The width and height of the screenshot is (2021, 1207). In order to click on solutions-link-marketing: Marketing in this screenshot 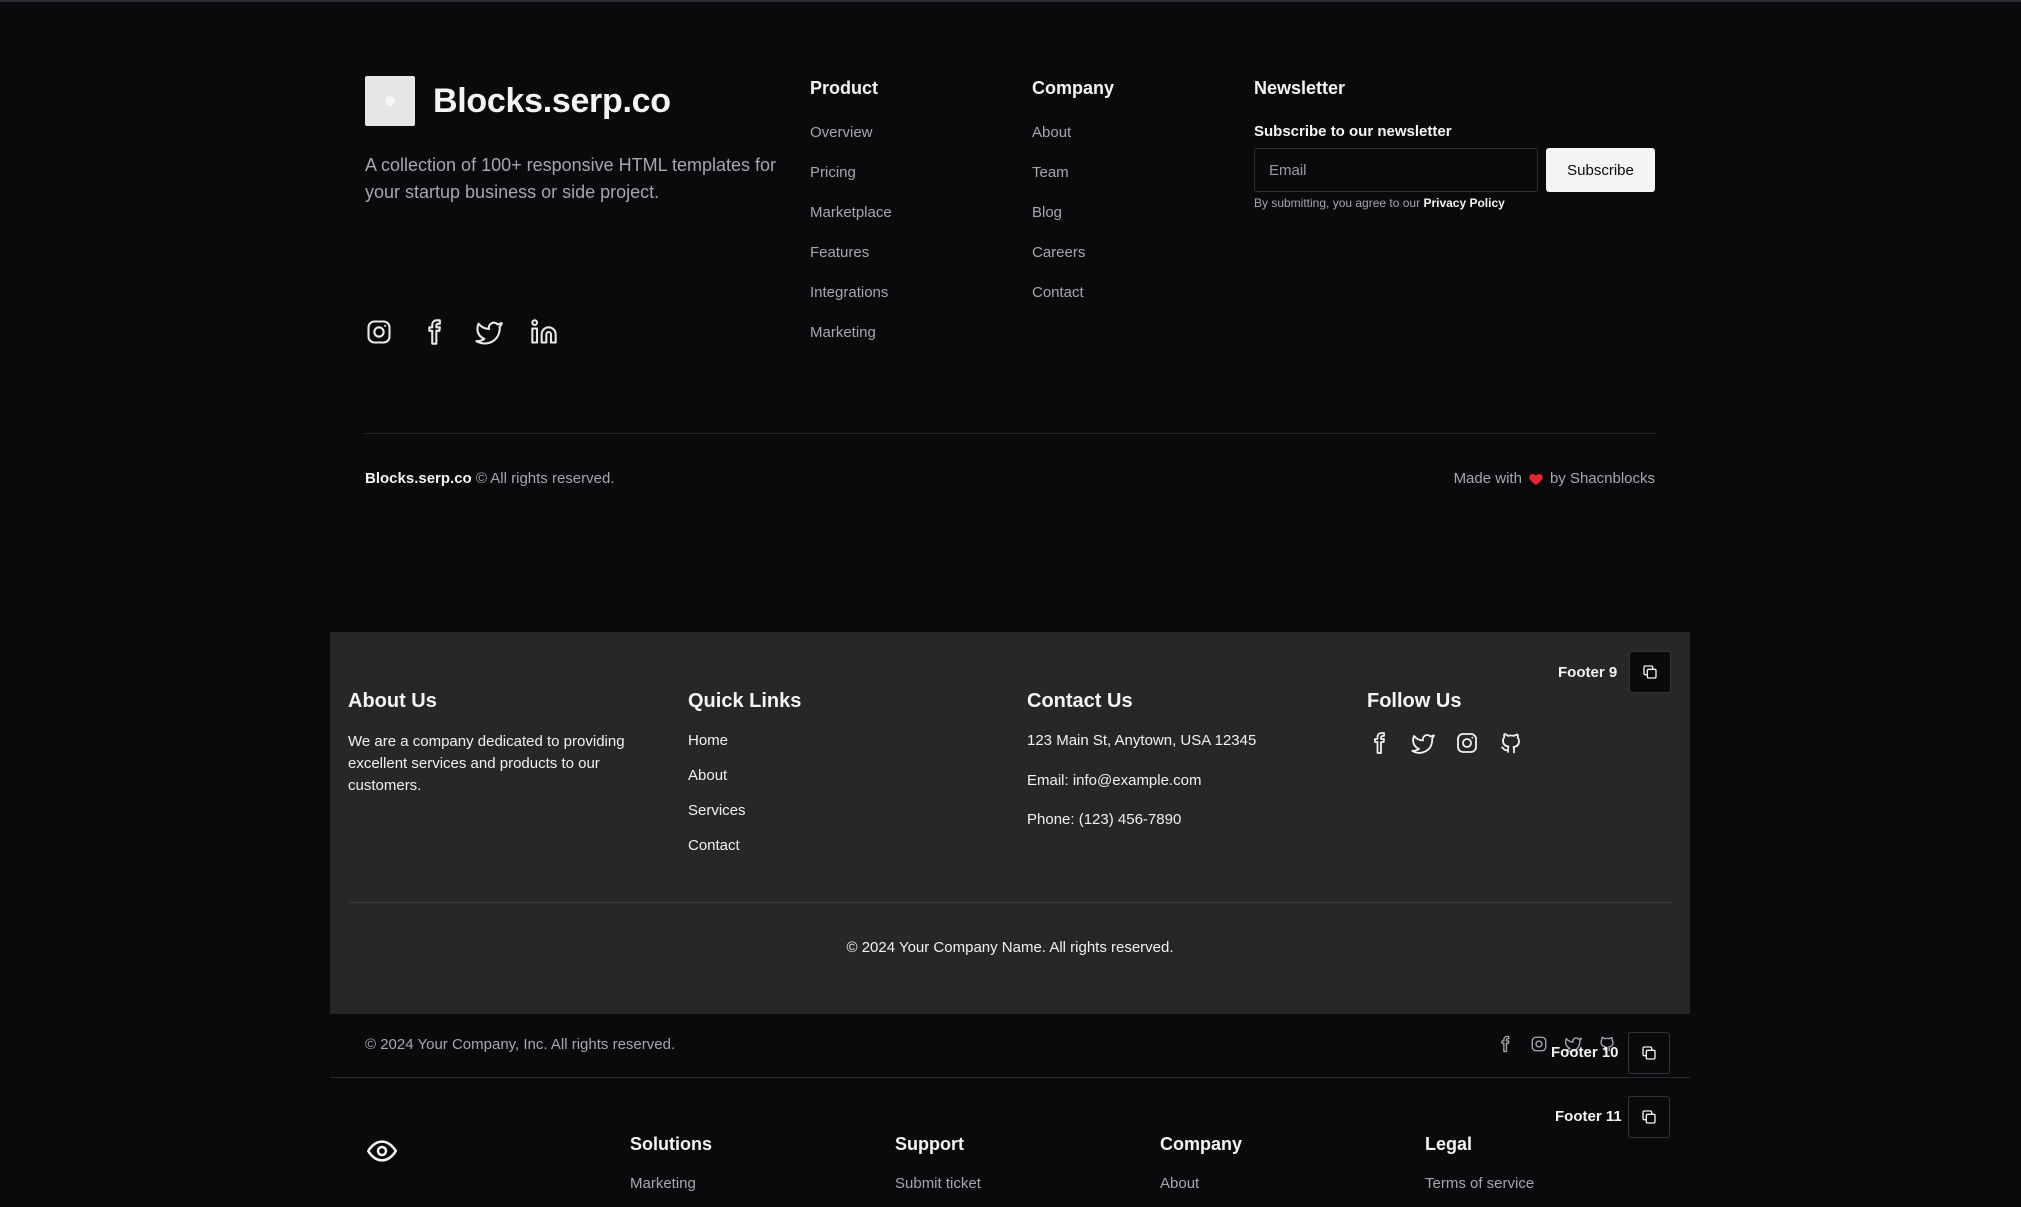, I will do `click(671, 1183)`.